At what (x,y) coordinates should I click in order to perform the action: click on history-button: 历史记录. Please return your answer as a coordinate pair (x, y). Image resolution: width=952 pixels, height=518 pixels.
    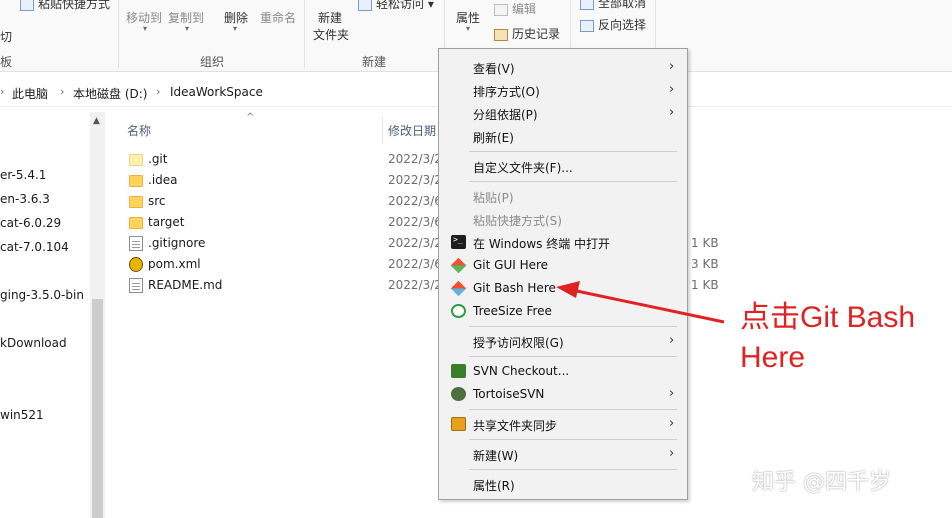
    Looking at the image, I should click on (527, 33).